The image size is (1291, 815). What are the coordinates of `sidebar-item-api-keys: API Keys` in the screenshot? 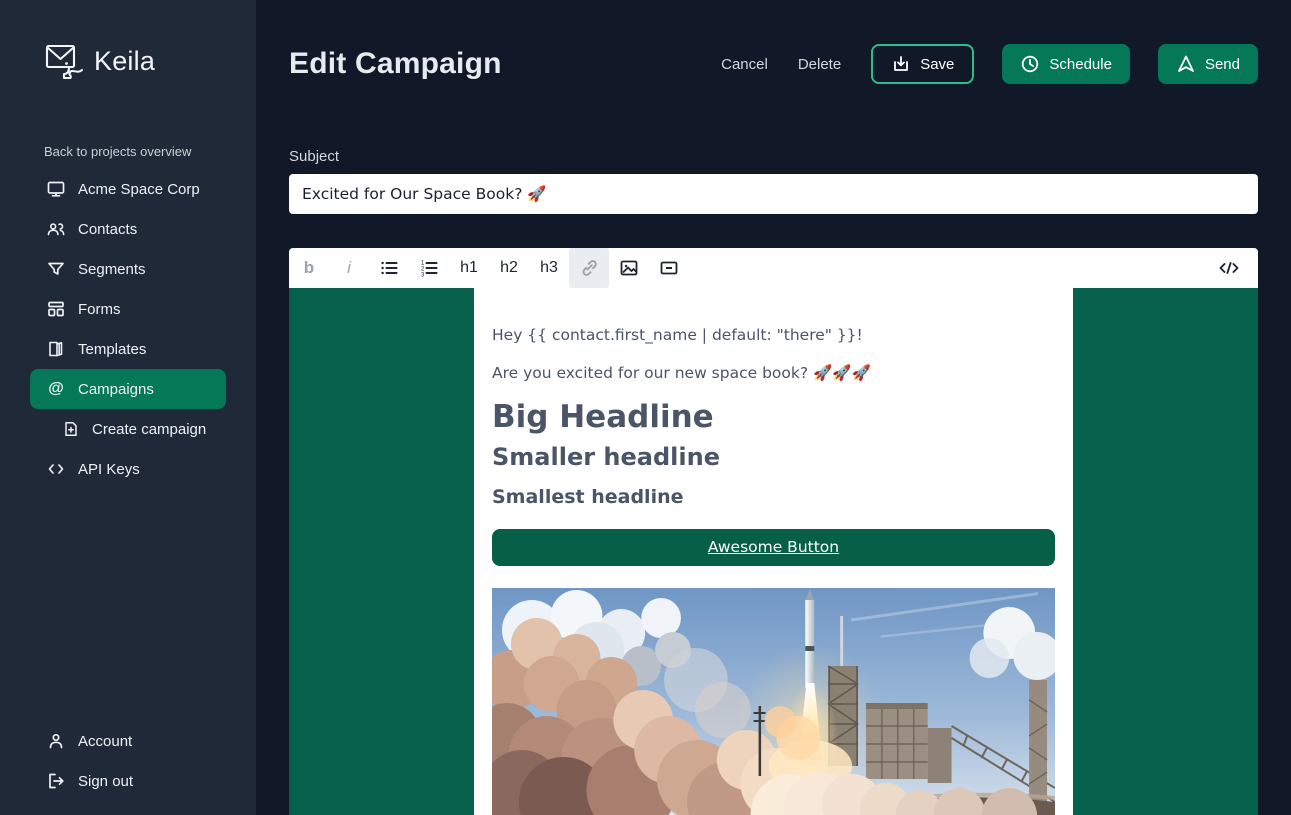 It's located at (128, 469).